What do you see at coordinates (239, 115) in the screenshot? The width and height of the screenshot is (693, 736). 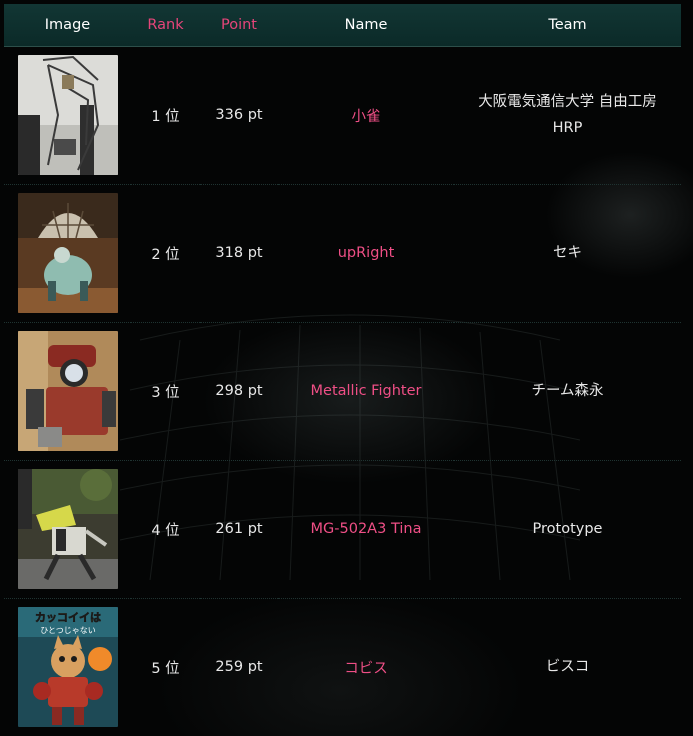 I see `point-cell: 336 pt` at bounding box center [239, 115].